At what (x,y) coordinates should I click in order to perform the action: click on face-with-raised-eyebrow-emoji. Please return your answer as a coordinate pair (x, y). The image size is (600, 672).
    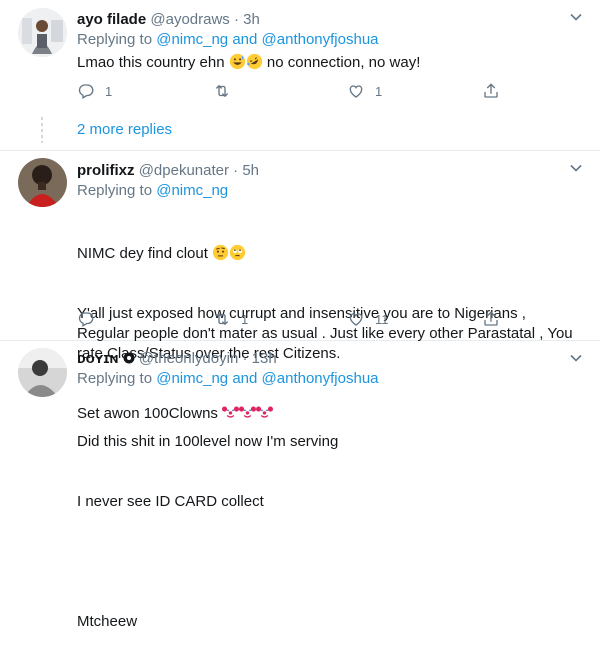
    Looking at the image, I should click on (220, 252).